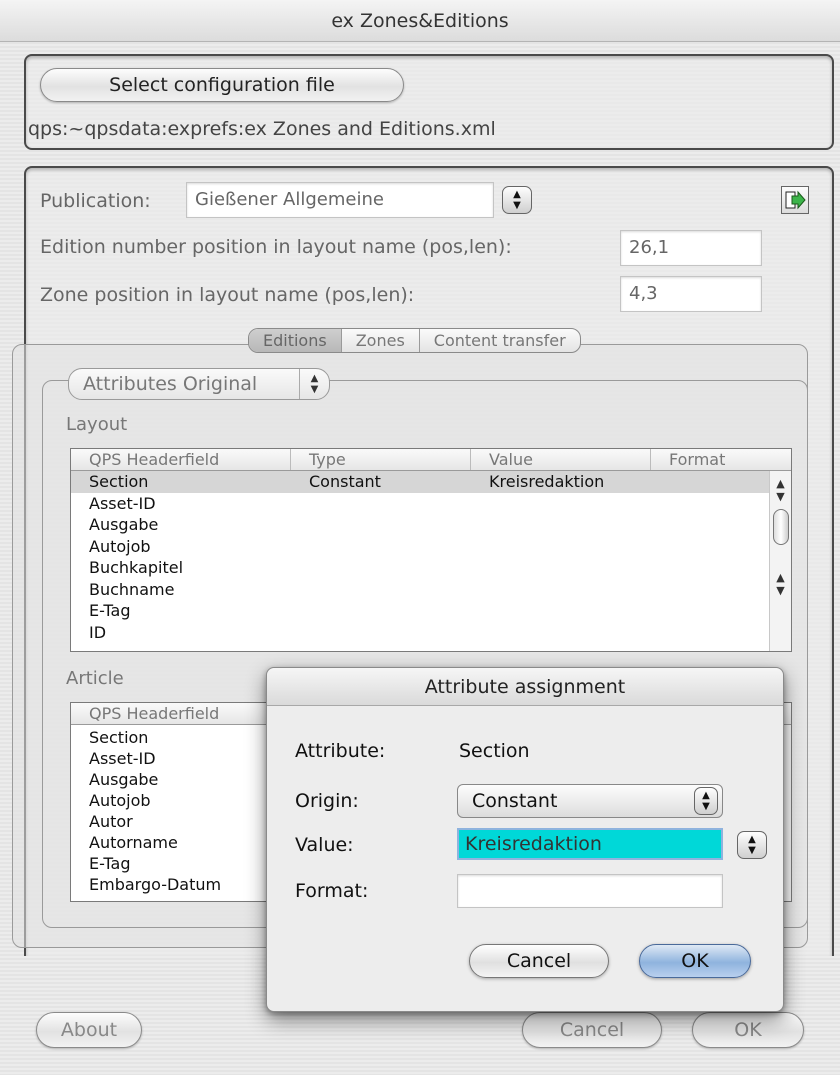 The image size is (840, 1075). I want to click on tab-editions: Editions, so click(295, 340).